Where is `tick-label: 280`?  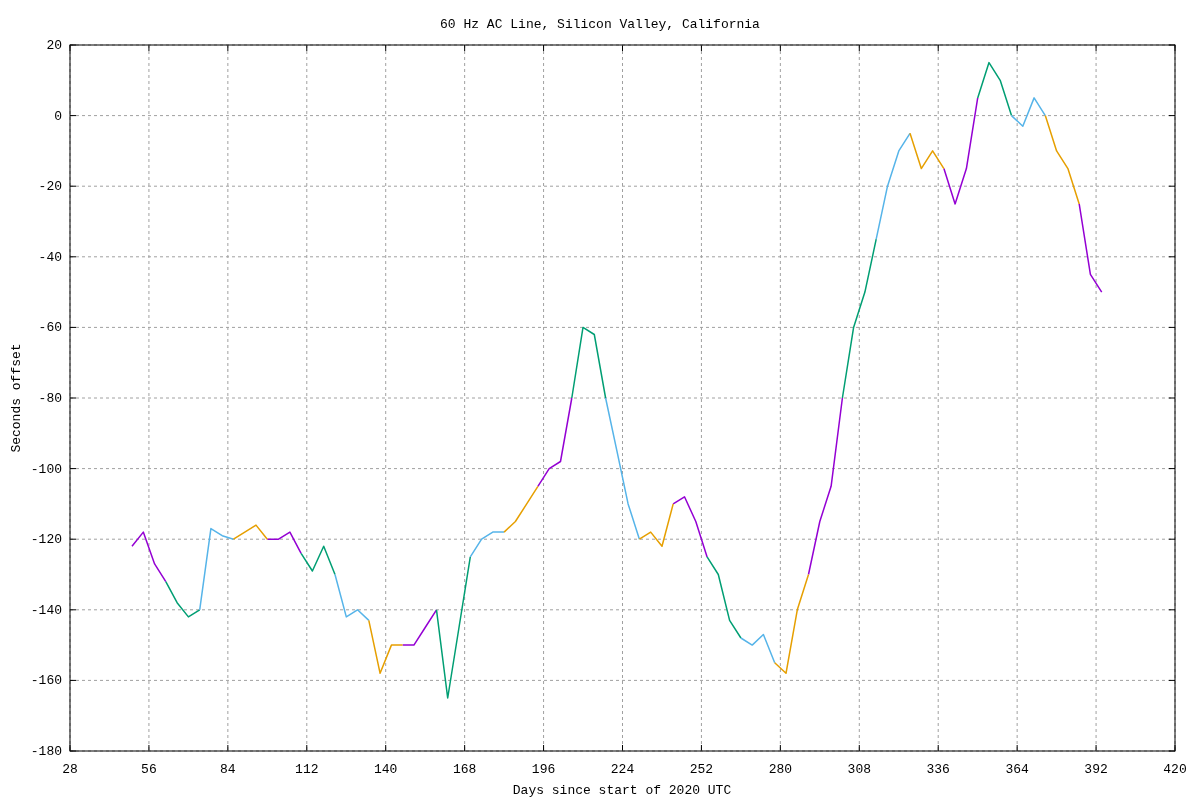
tick-label: 280 is located at coordinates (780, 769).